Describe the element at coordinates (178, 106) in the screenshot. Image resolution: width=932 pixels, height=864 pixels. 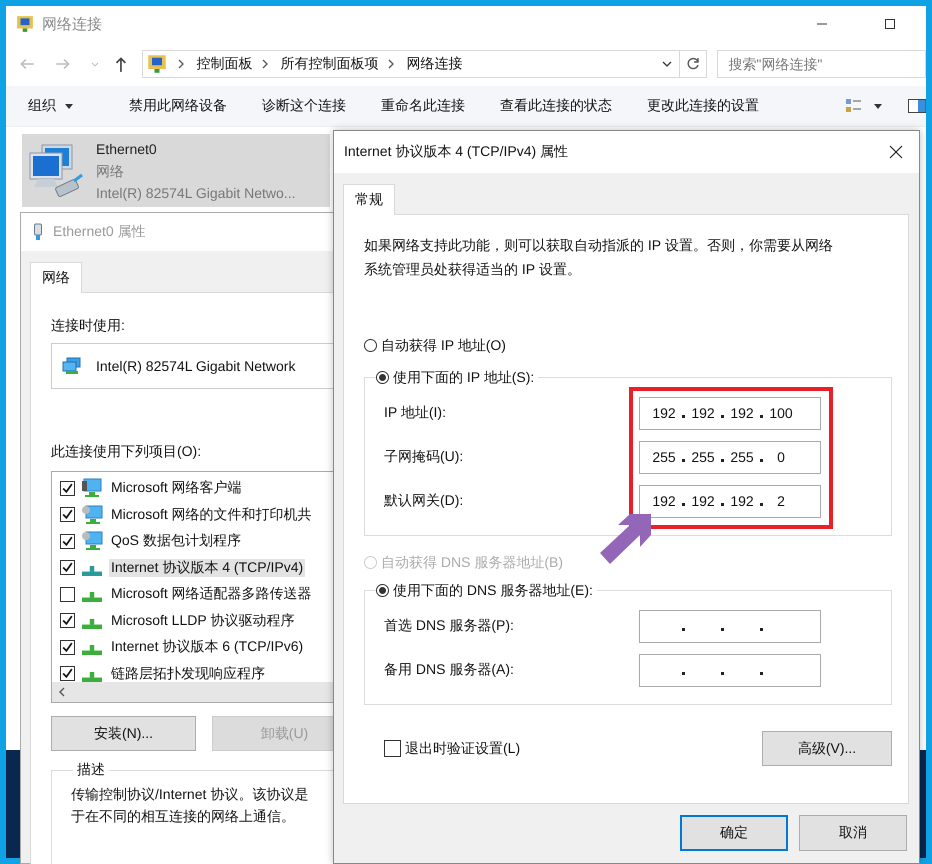
I see `toolbar-button: 禁用此网络设备` at that location.